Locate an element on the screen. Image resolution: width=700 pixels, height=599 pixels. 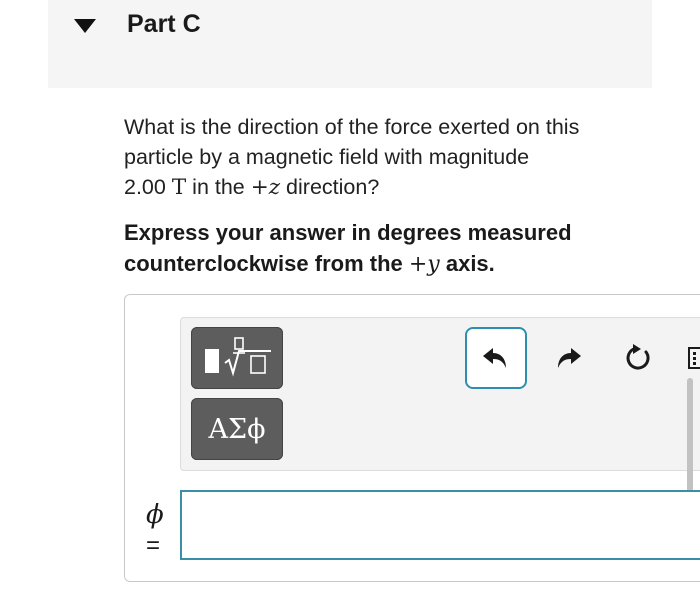
instruction-line-2: counterclockwise from the is located at coordinates (266, 263).